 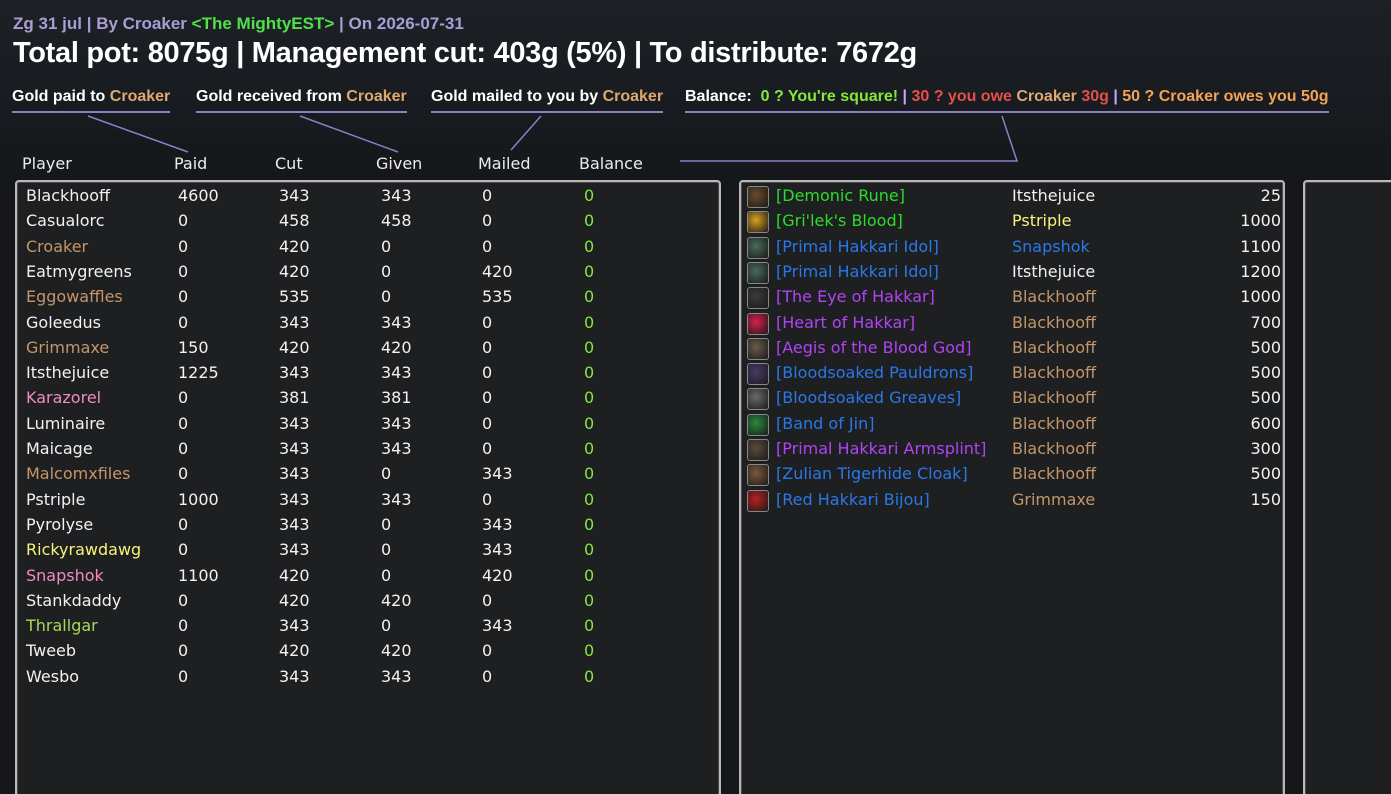 I want to click on item-link: [Zulian Tigerhide Cloak], so click(x=872, y=473).